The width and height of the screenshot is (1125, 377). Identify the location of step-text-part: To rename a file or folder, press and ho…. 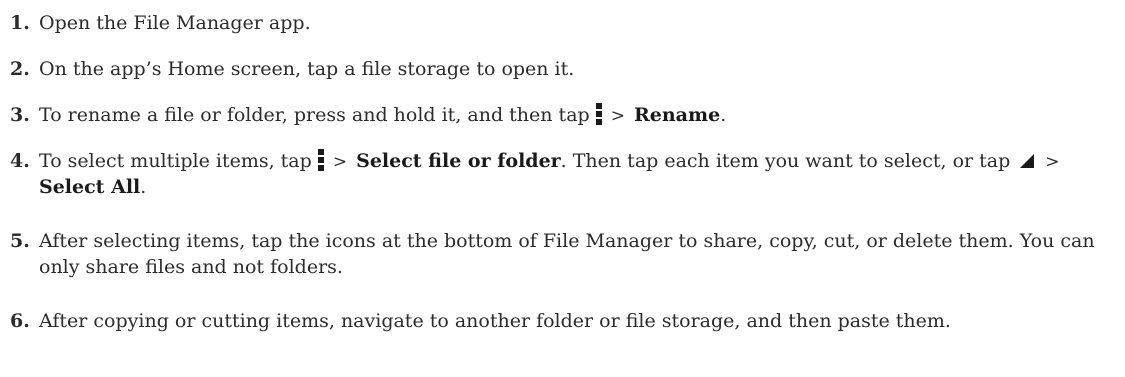
(314, 115).